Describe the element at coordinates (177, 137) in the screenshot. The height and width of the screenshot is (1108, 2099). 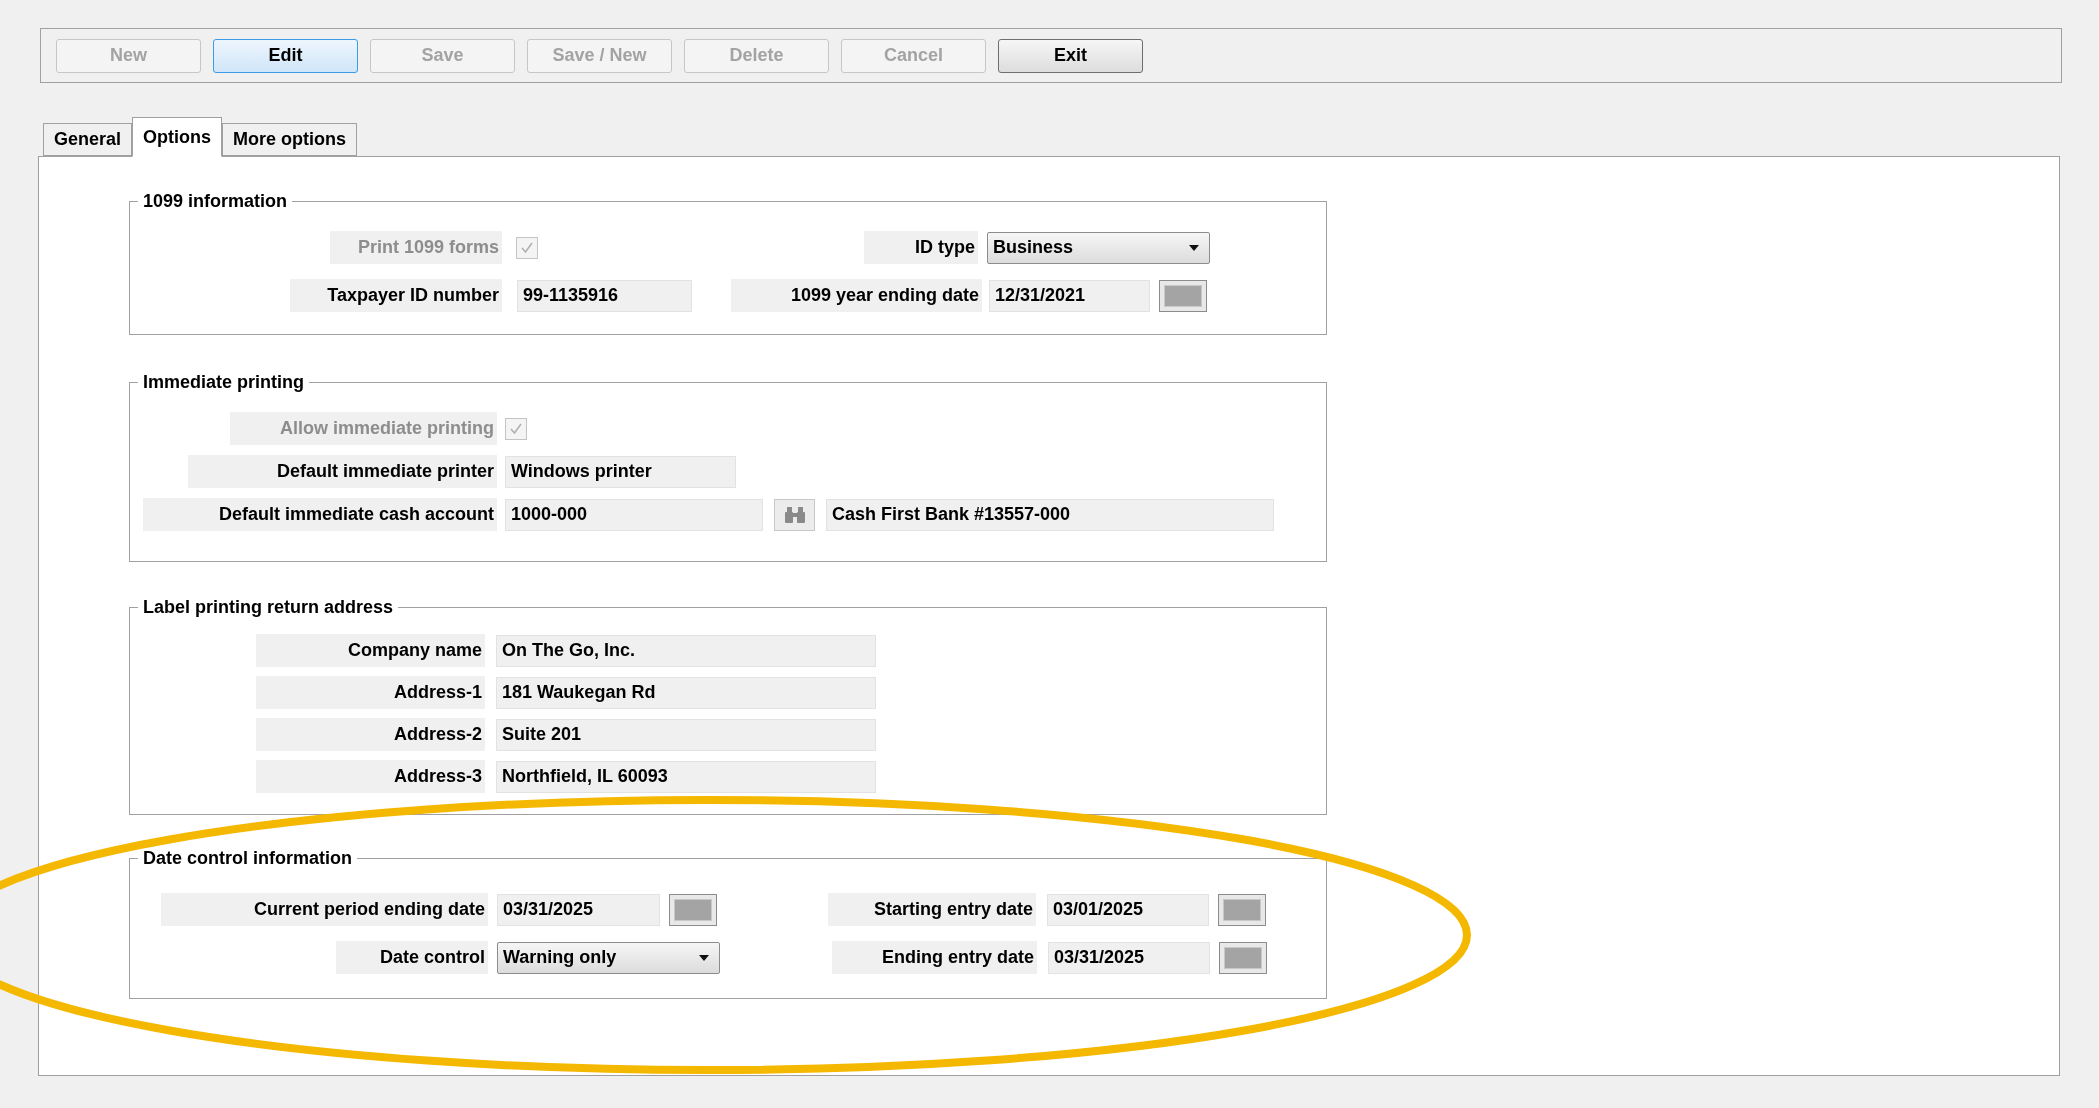
I see `tab: Options` at that location.